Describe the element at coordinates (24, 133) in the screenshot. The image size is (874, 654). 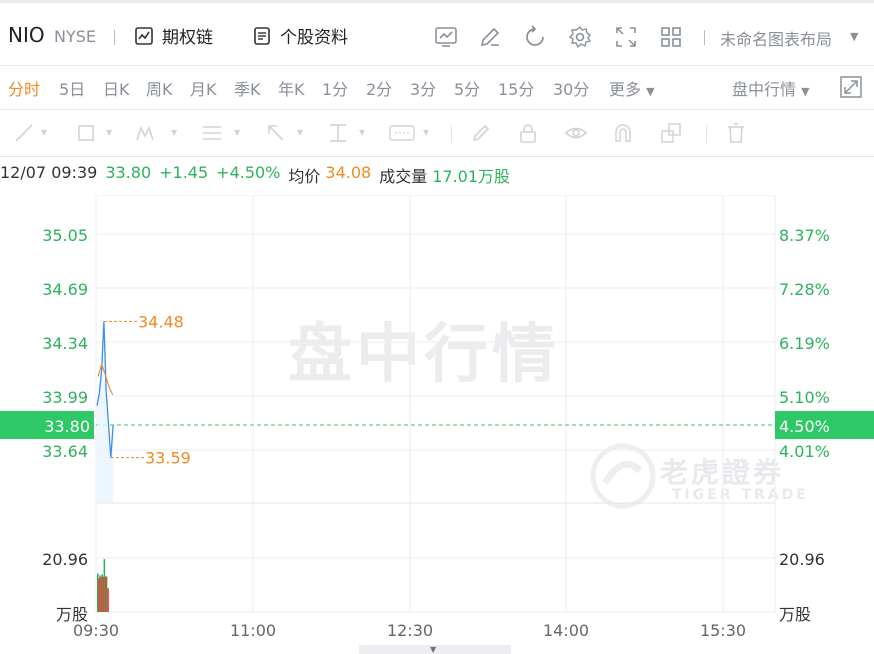
I see `trendline-tool-icon` at that location.